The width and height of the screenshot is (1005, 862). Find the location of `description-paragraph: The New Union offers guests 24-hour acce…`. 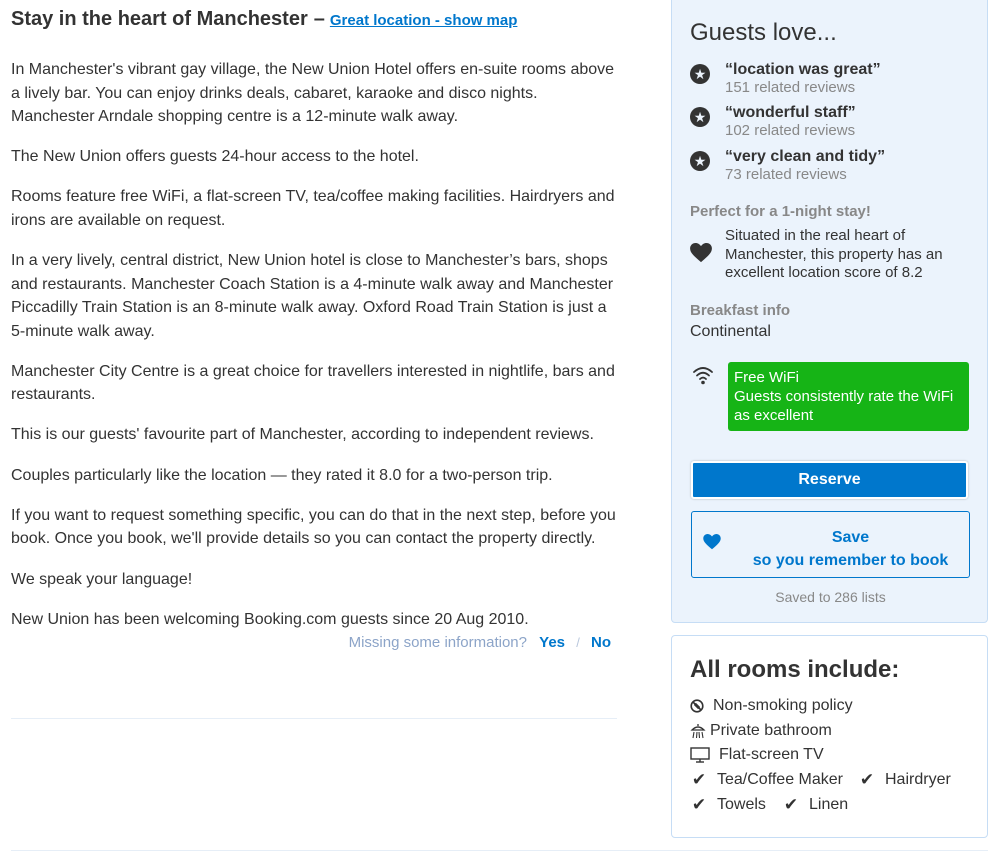

description-paragraph: The New Union offers guests 24-hour acce… is located at coordinates (215, 157).